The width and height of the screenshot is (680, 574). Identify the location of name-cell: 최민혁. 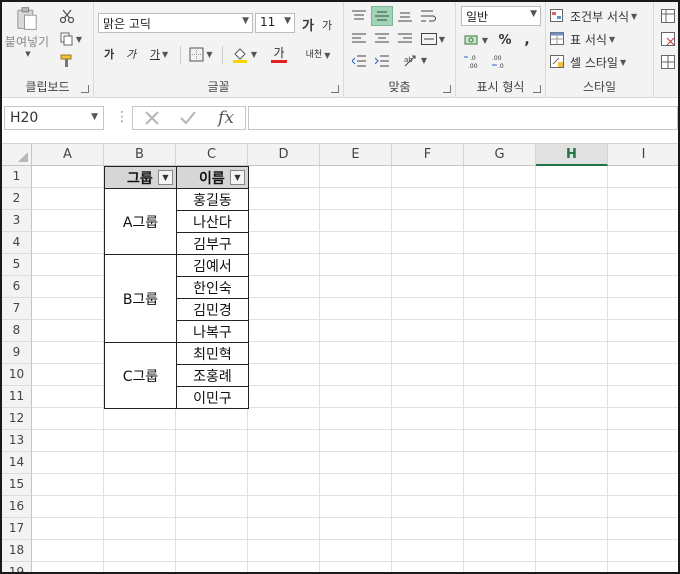
(212, 353).